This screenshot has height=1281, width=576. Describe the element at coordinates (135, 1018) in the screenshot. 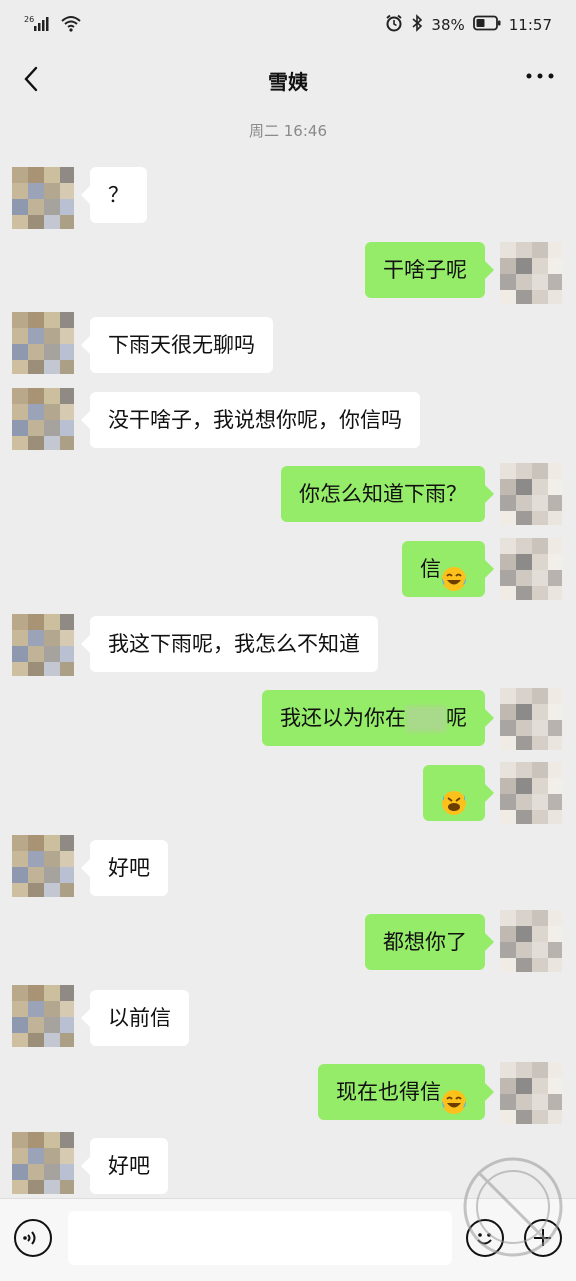

I see `message-bubble-incoming: 以前信` at that location.